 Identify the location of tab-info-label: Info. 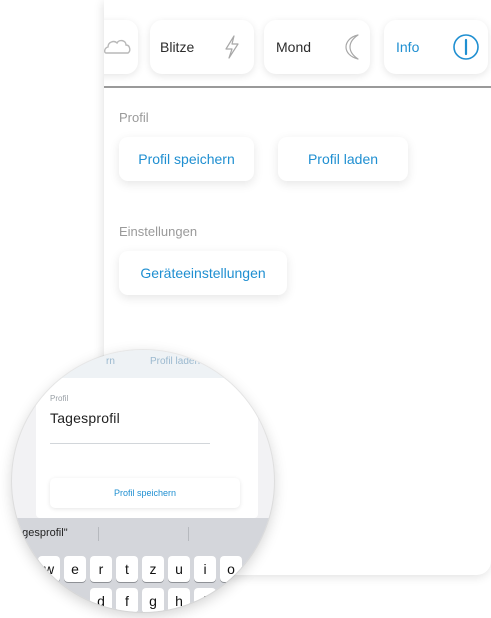
(408, 47).